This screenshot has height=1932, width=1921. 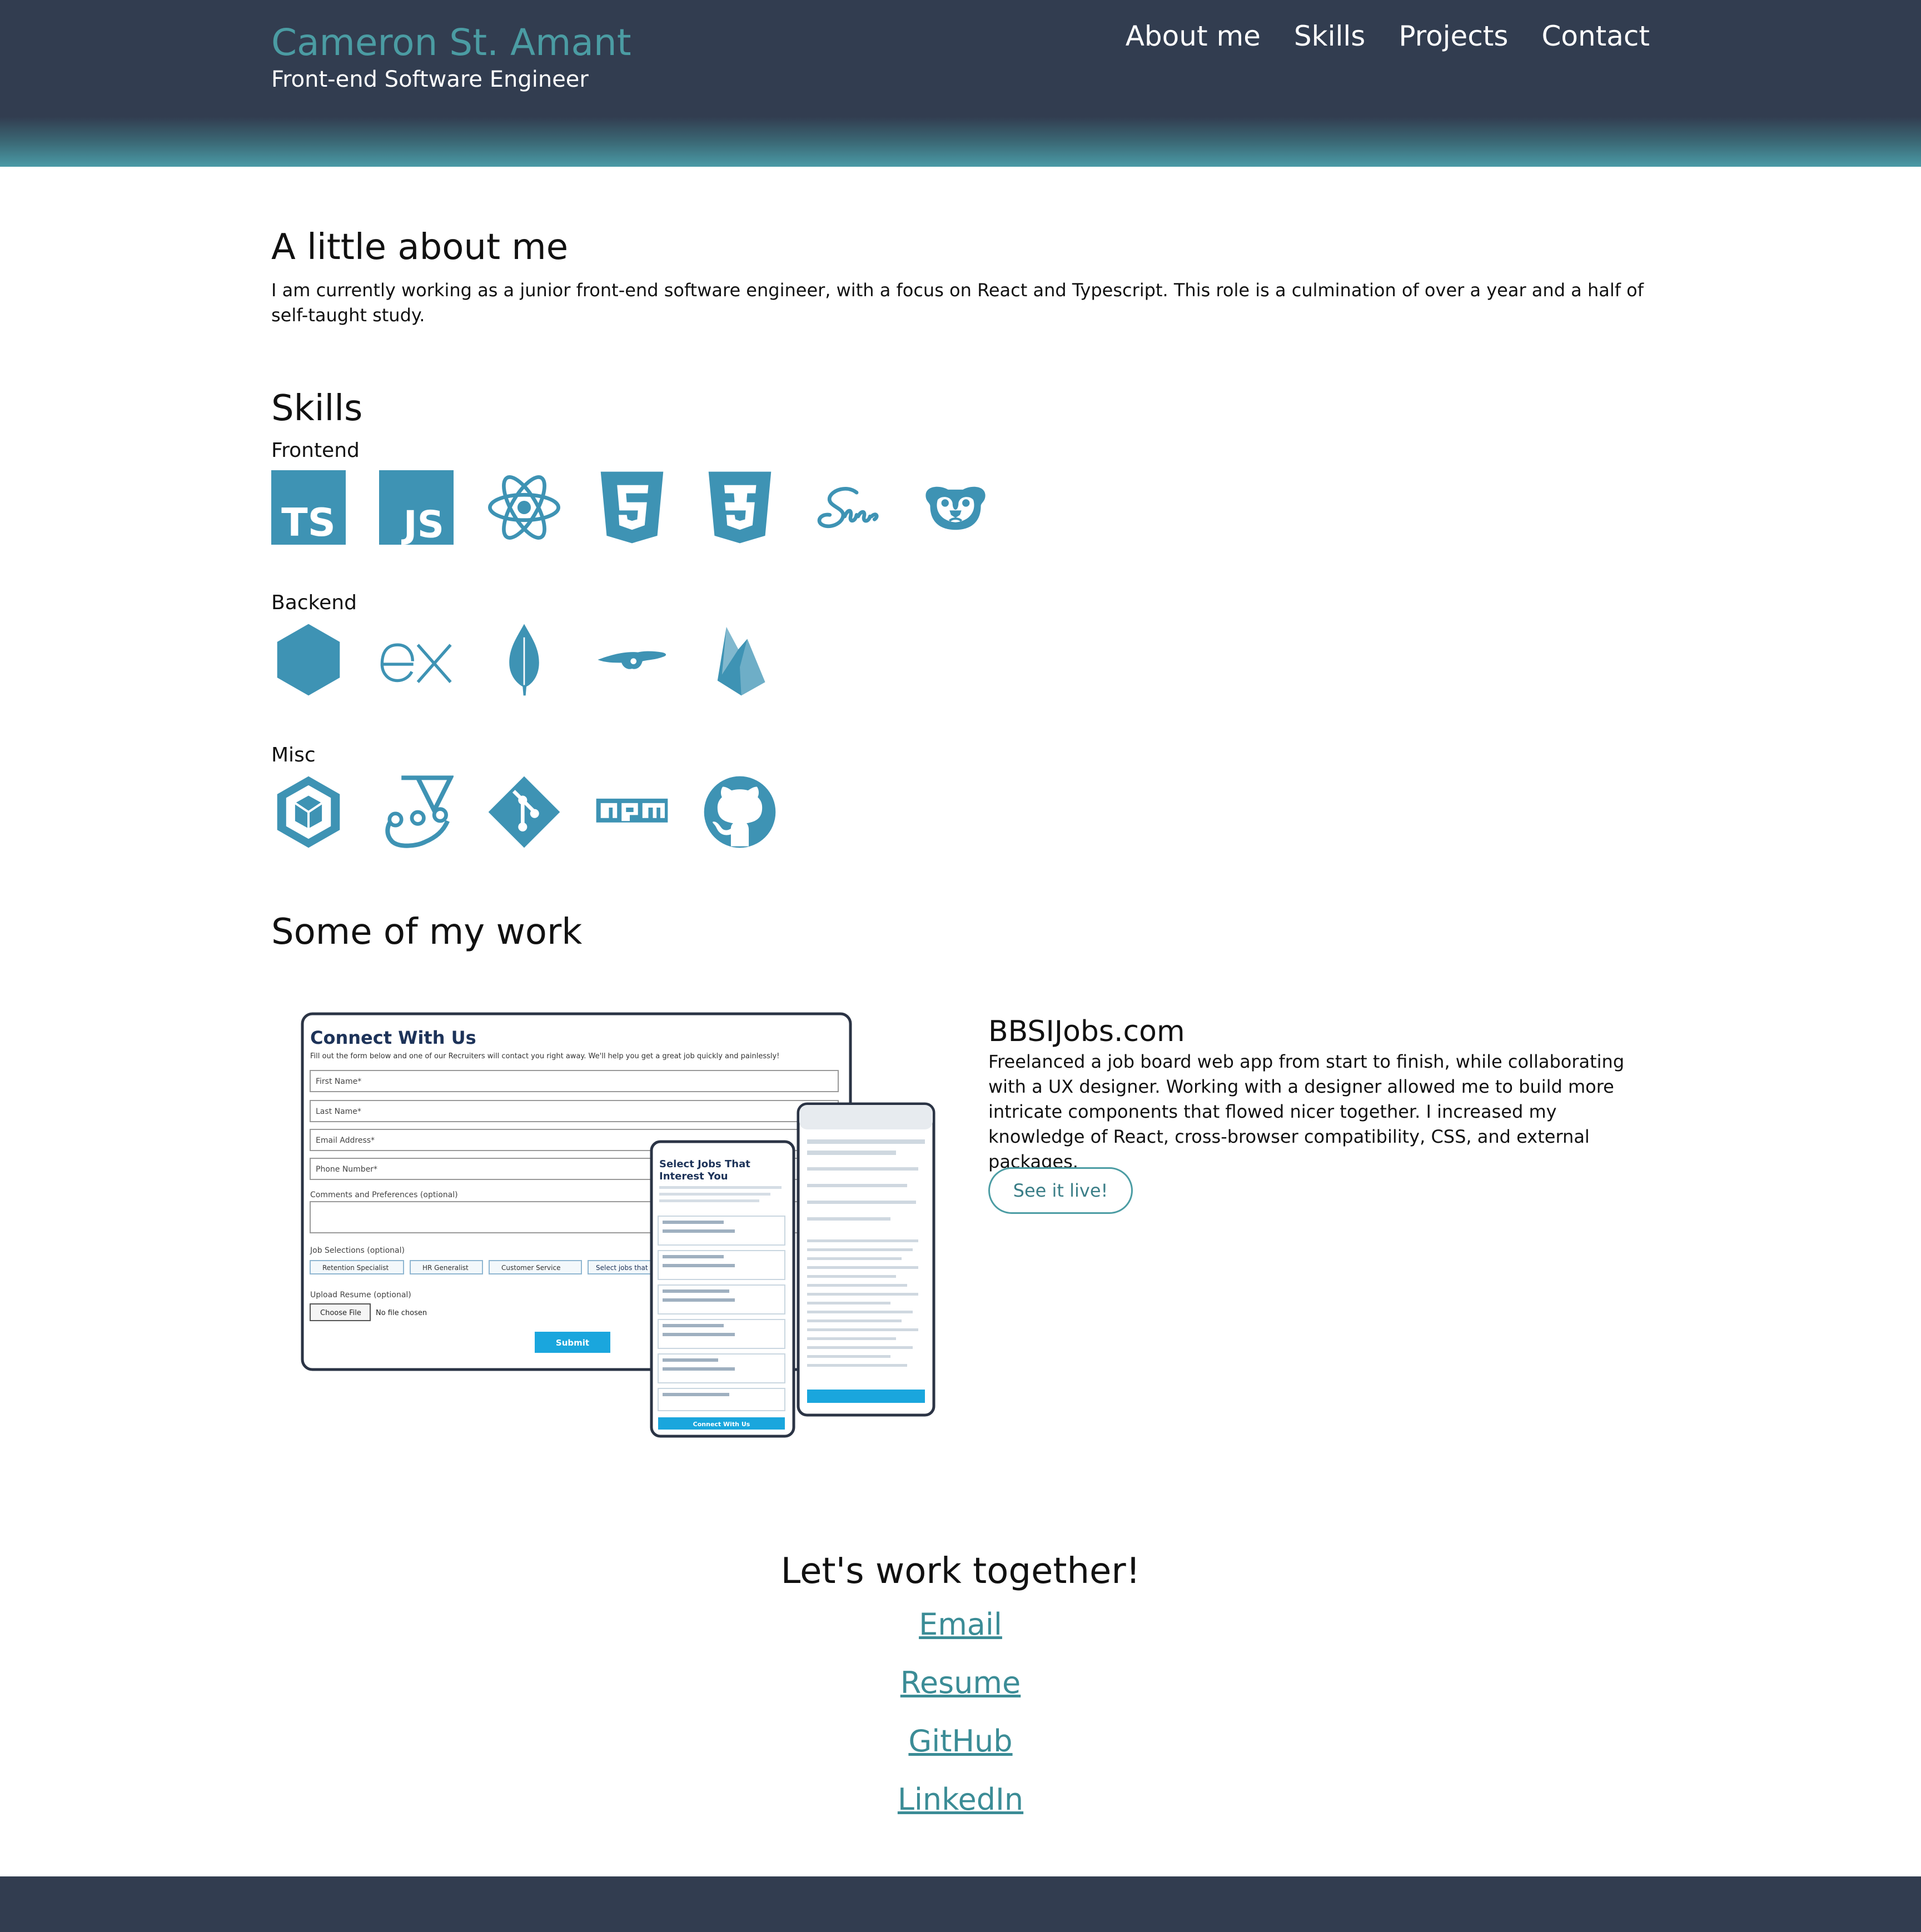 I want to click on webpack-icon, so click(x=308, y=812).